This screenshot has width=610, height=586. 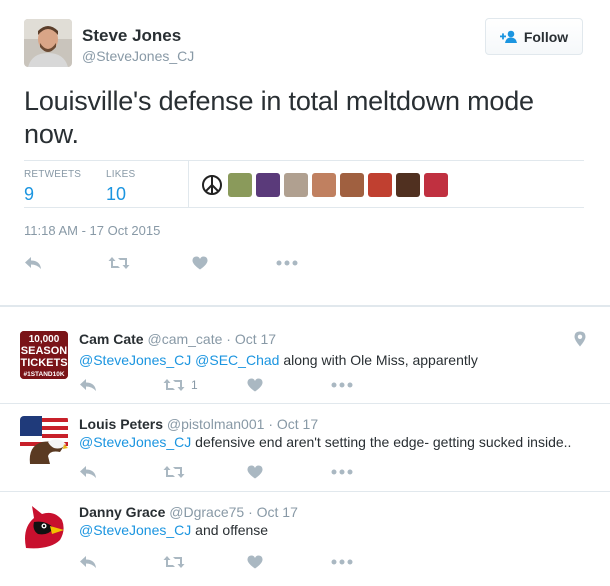 I want to click on retweets-label: RETWEETS, so click(x=53, y=174).